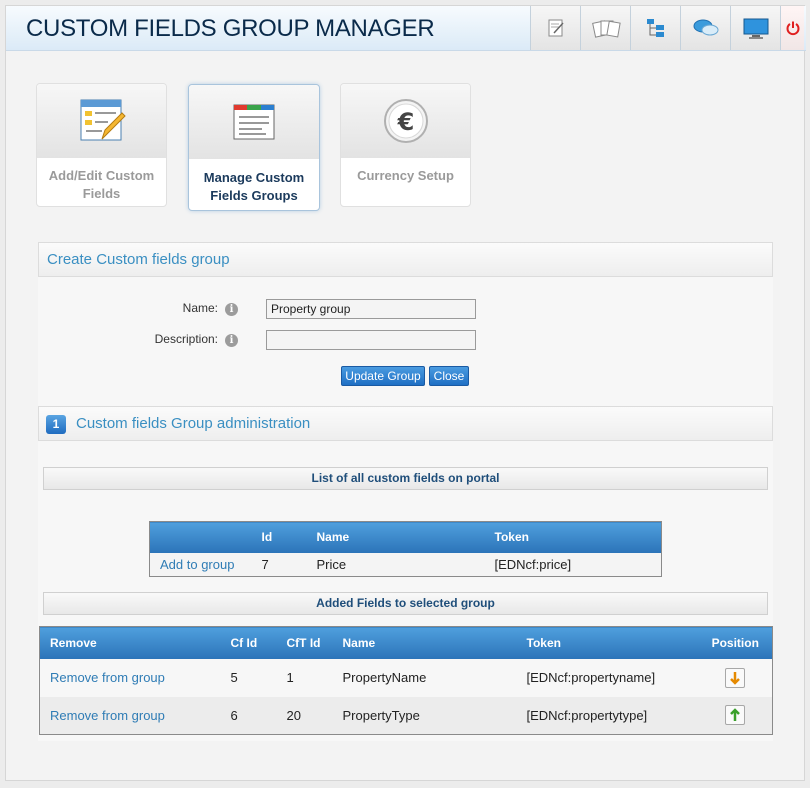 Image resolution: width=810 pixels, height=788 pixels. Describe the element at coordinates (293, 715) in the screenshot. I see `cft-id-cell: 20` at that location.